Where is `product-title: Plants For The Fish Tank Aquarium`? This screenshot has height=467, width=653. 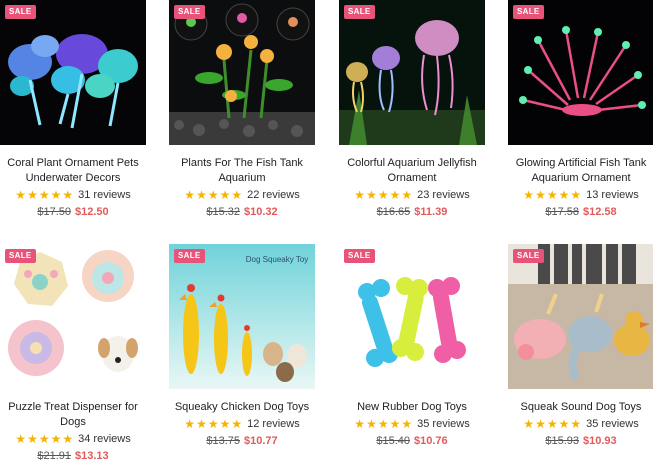
product-title: Plants For The Fish Tank Aquarium is located at coordinates (242, 171).